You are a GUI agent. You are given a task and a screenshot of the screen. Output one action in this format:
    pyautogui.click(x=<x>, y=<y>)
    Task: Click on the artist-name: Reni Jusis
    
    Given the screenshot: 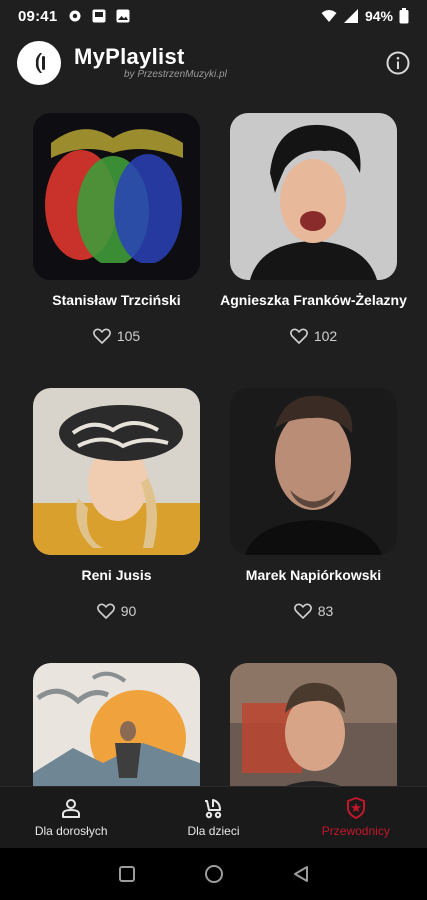 What is the action you would take?
    pyautogui.click(x=116, y=575)
    